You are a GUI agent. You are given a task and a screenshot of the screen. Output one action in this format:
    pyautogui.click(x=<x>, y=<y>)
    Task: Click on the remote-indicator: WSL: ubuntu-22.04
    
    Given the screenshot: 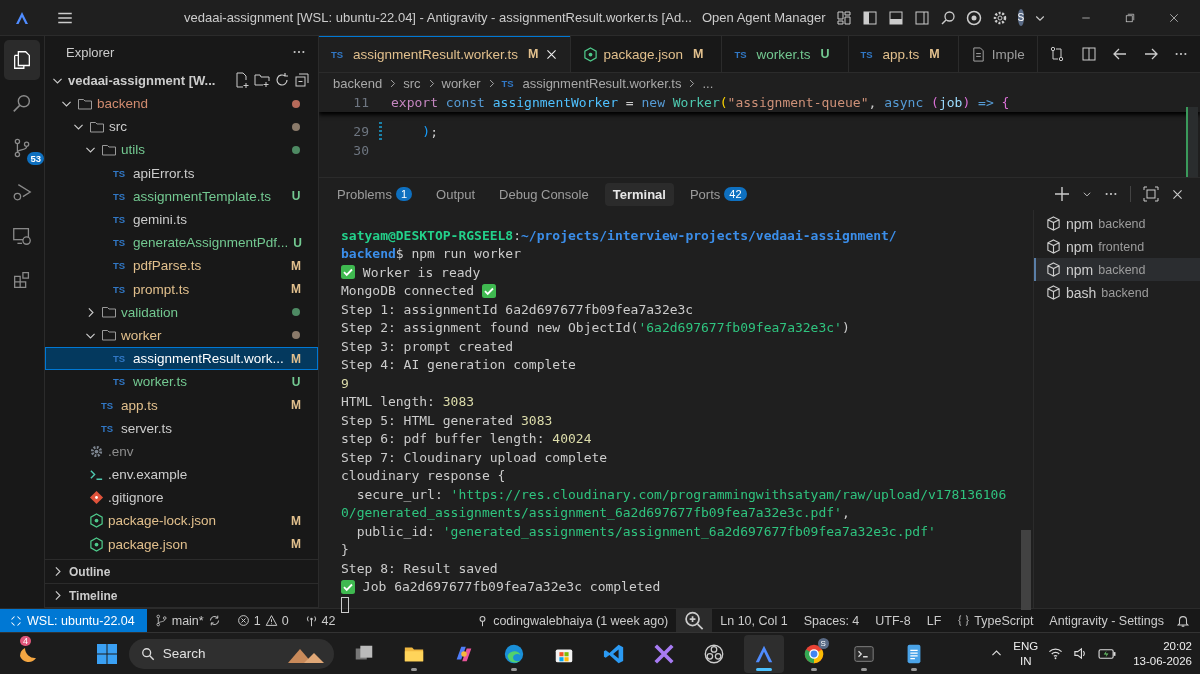 What is the action you would take?
    pyautogui.click(x=73, y=620)
    